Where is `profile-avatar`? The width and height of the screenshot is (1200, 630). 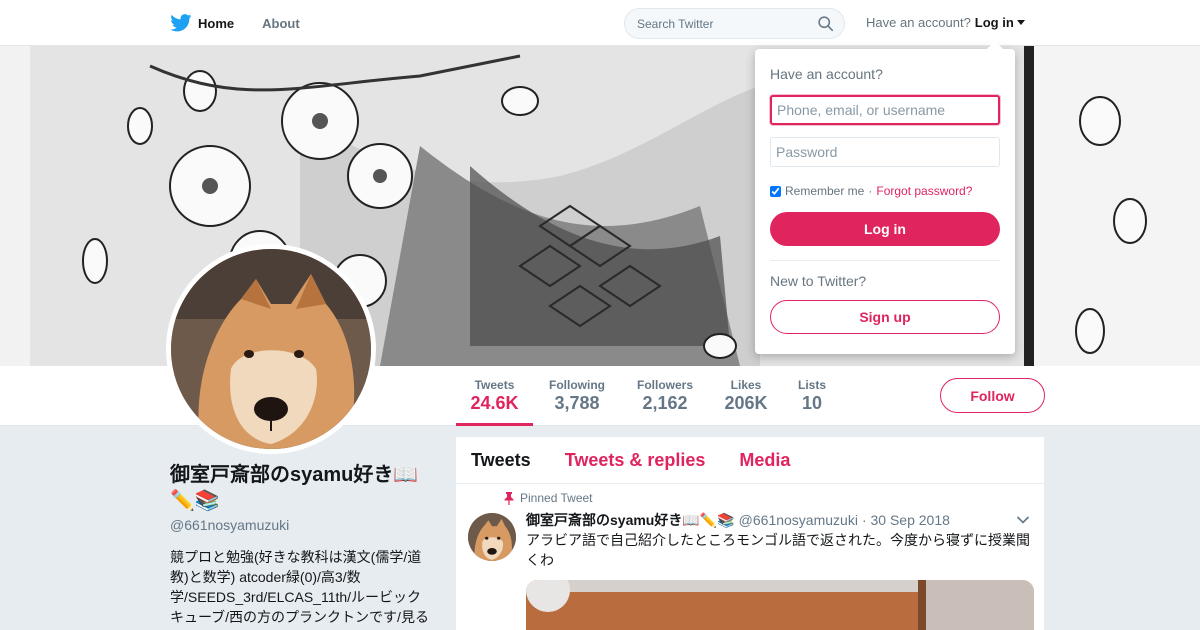 profile-avatar is located at coordinates (271, 349).